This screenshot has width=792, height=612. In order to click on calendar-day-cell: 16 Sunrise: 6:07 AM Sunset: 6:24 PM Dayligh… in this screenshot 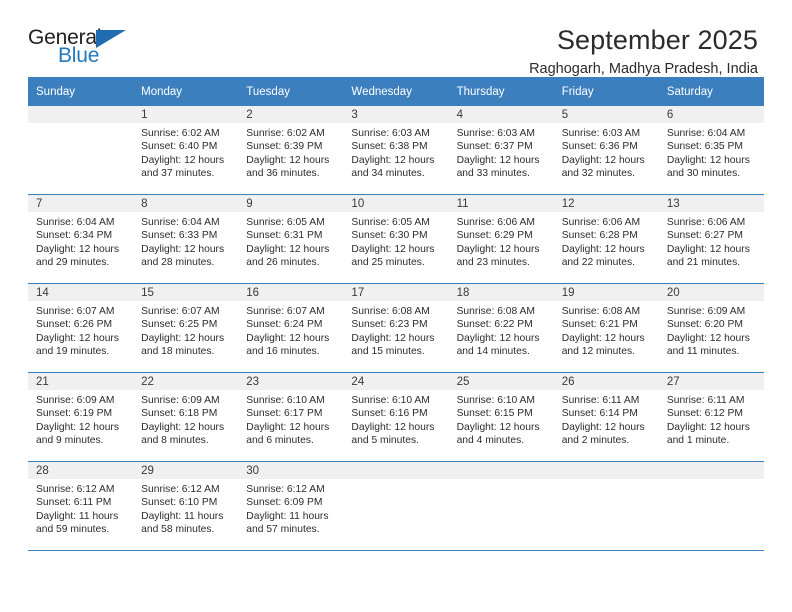, I will do `click(291, 328)`.